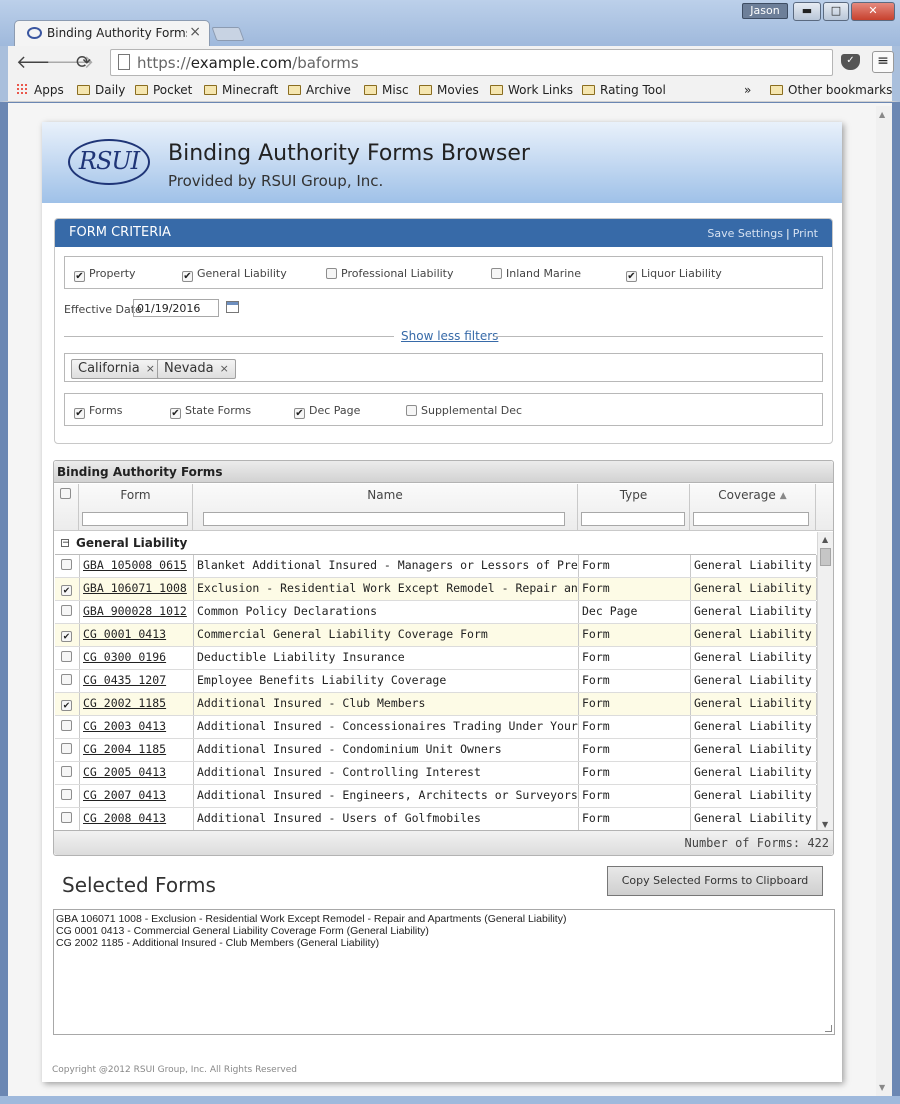 Image resolution: width=900 pixels, height=1104 pixels. I want to click on coverage-checkbox-property: ✔ Property, so click(105, 274).